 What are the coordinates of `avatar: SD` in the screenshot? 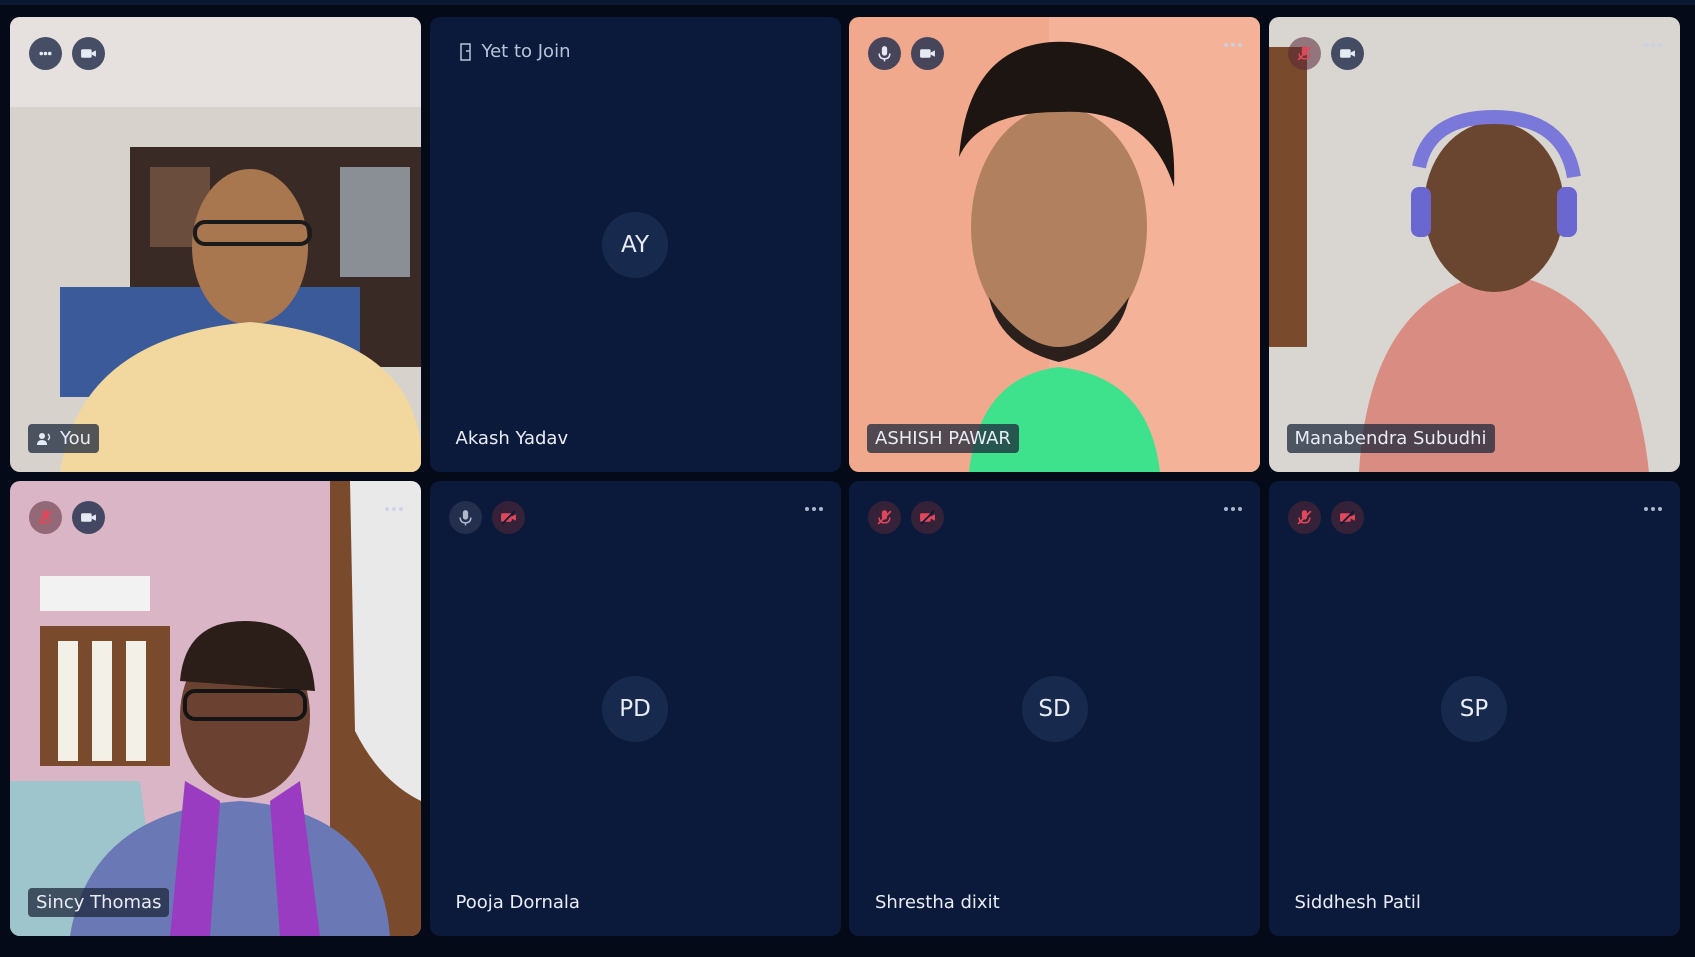 It's located at (1054, 708).